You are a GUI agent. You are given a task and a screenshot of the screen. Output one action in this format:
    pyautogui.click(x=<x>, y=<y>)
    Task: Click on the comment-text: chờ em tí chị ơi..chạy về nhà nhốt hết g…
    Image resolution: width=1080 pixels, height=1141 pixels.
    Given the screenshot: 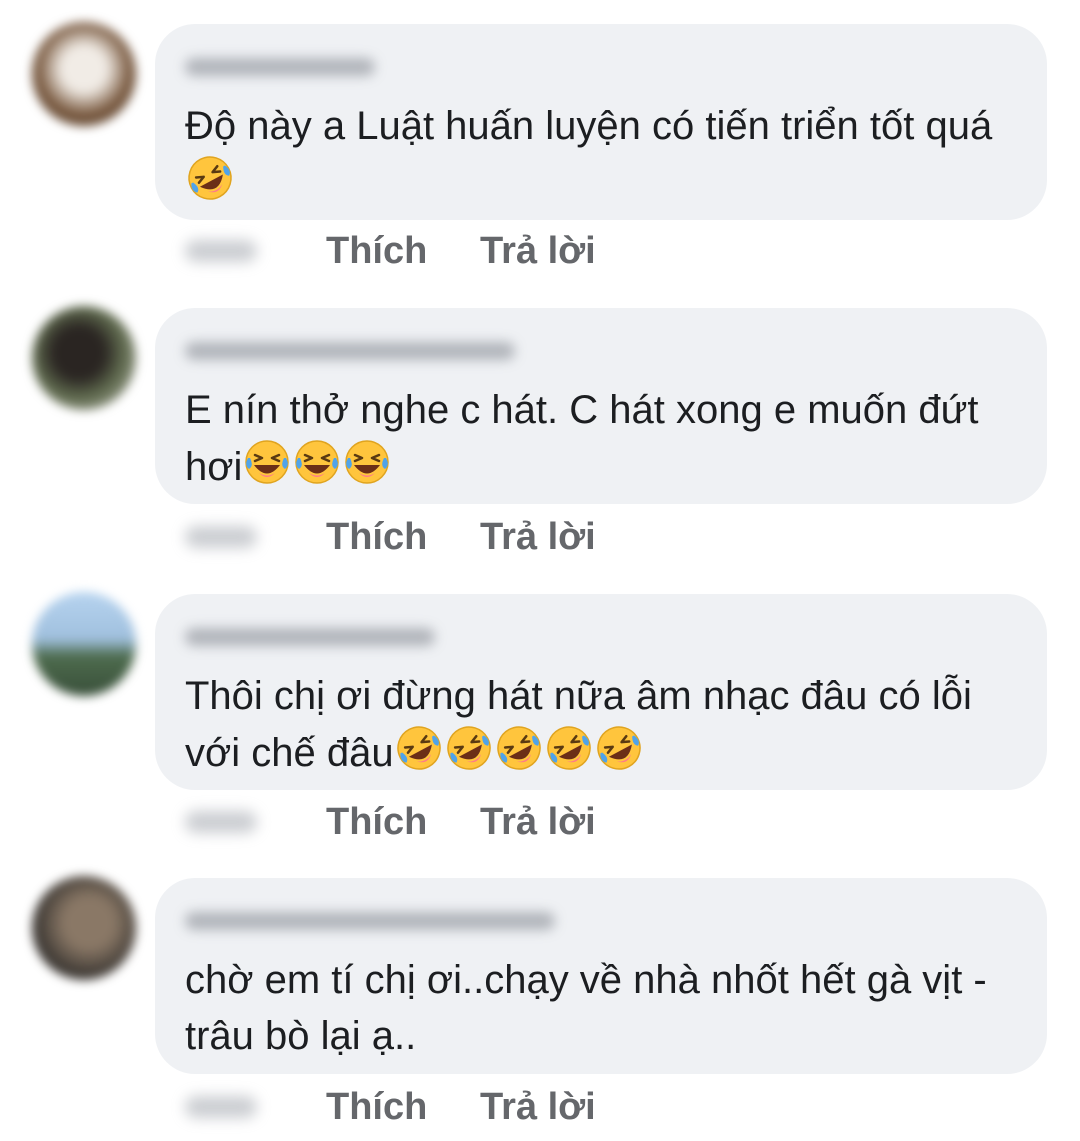 What is the action you would take?
    pyautogui.click(x=586, y=1008)
    